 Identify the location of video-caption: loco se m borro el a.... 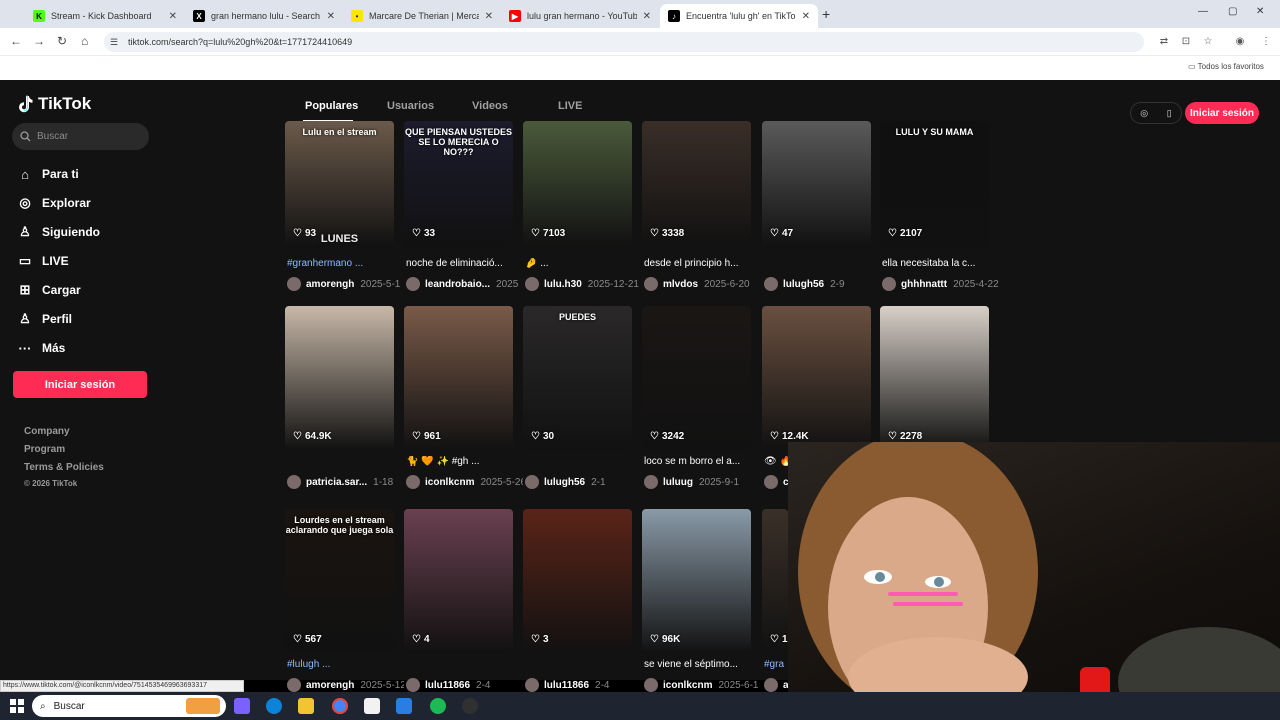
(701, 461).